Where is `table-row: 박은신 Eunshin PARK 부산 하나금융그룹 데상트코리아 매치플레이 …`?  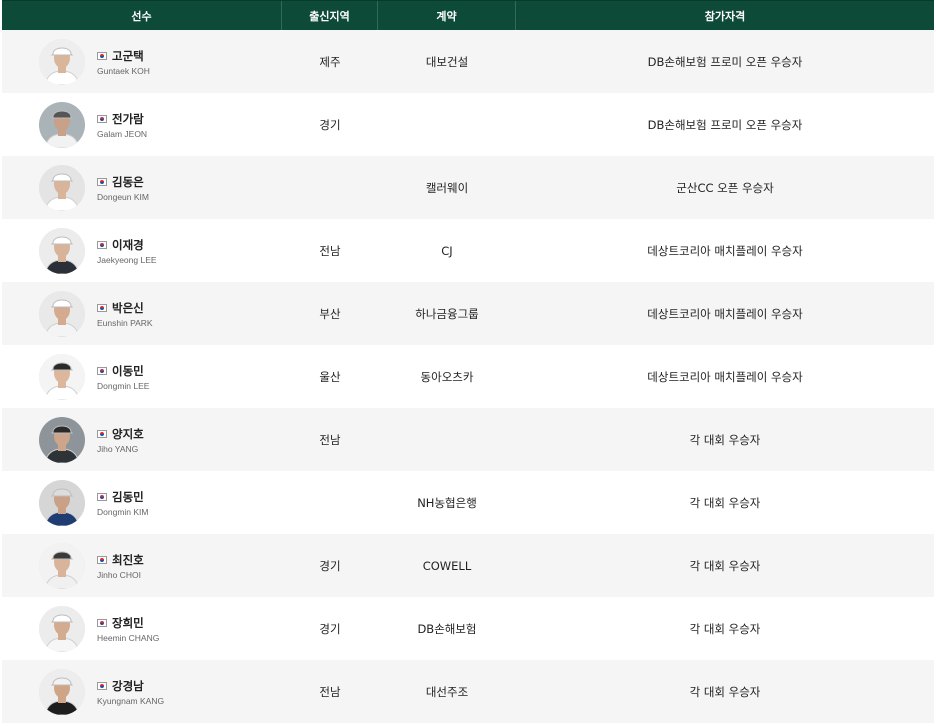
table-row: 박은신 Eunshin PARK 부산 하나금융그룹 데상트코리아 매치플레이 … is located at coordinates (468, 313).